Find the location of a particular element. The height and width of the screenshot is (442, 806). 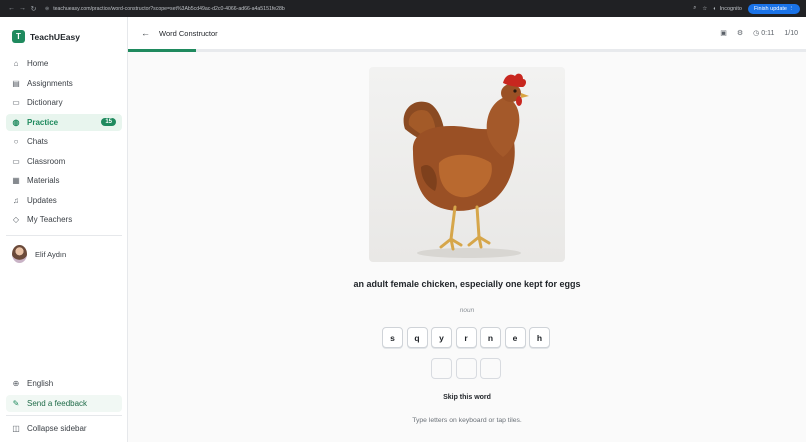

language-selector: ⊕ English is located at coordinates (64, 383).